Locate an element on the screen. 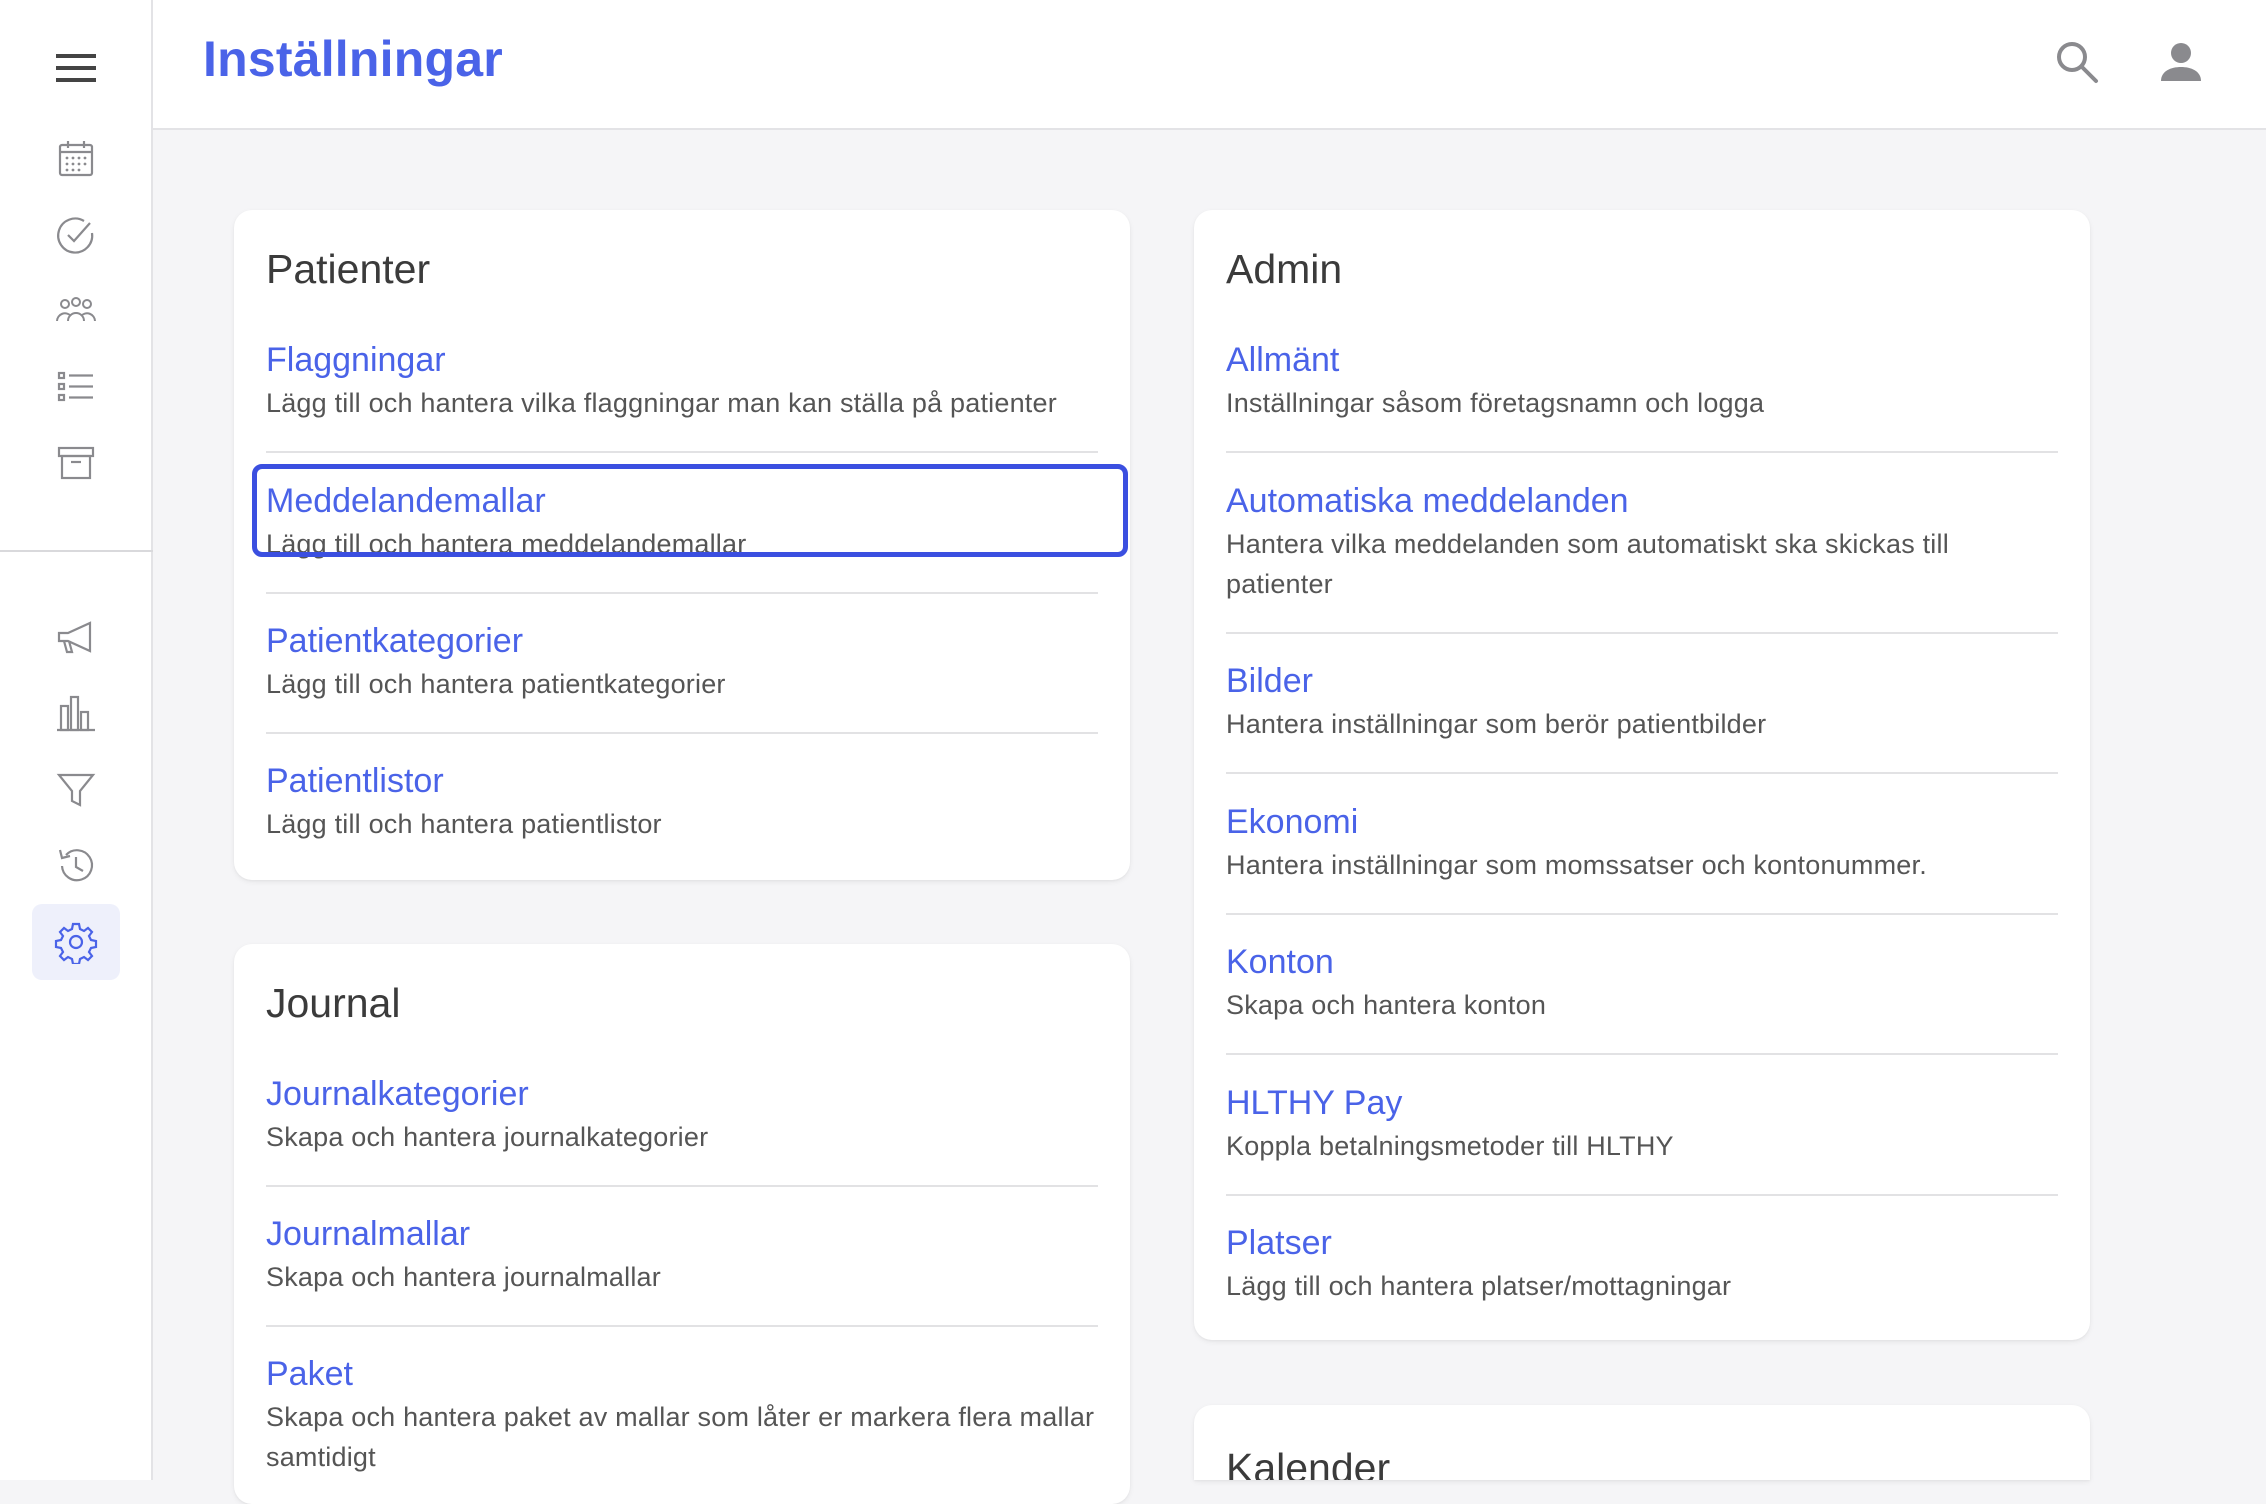 This screenshot has width=2266, height=1504. filter-icon is located at coordinates (76, 790).